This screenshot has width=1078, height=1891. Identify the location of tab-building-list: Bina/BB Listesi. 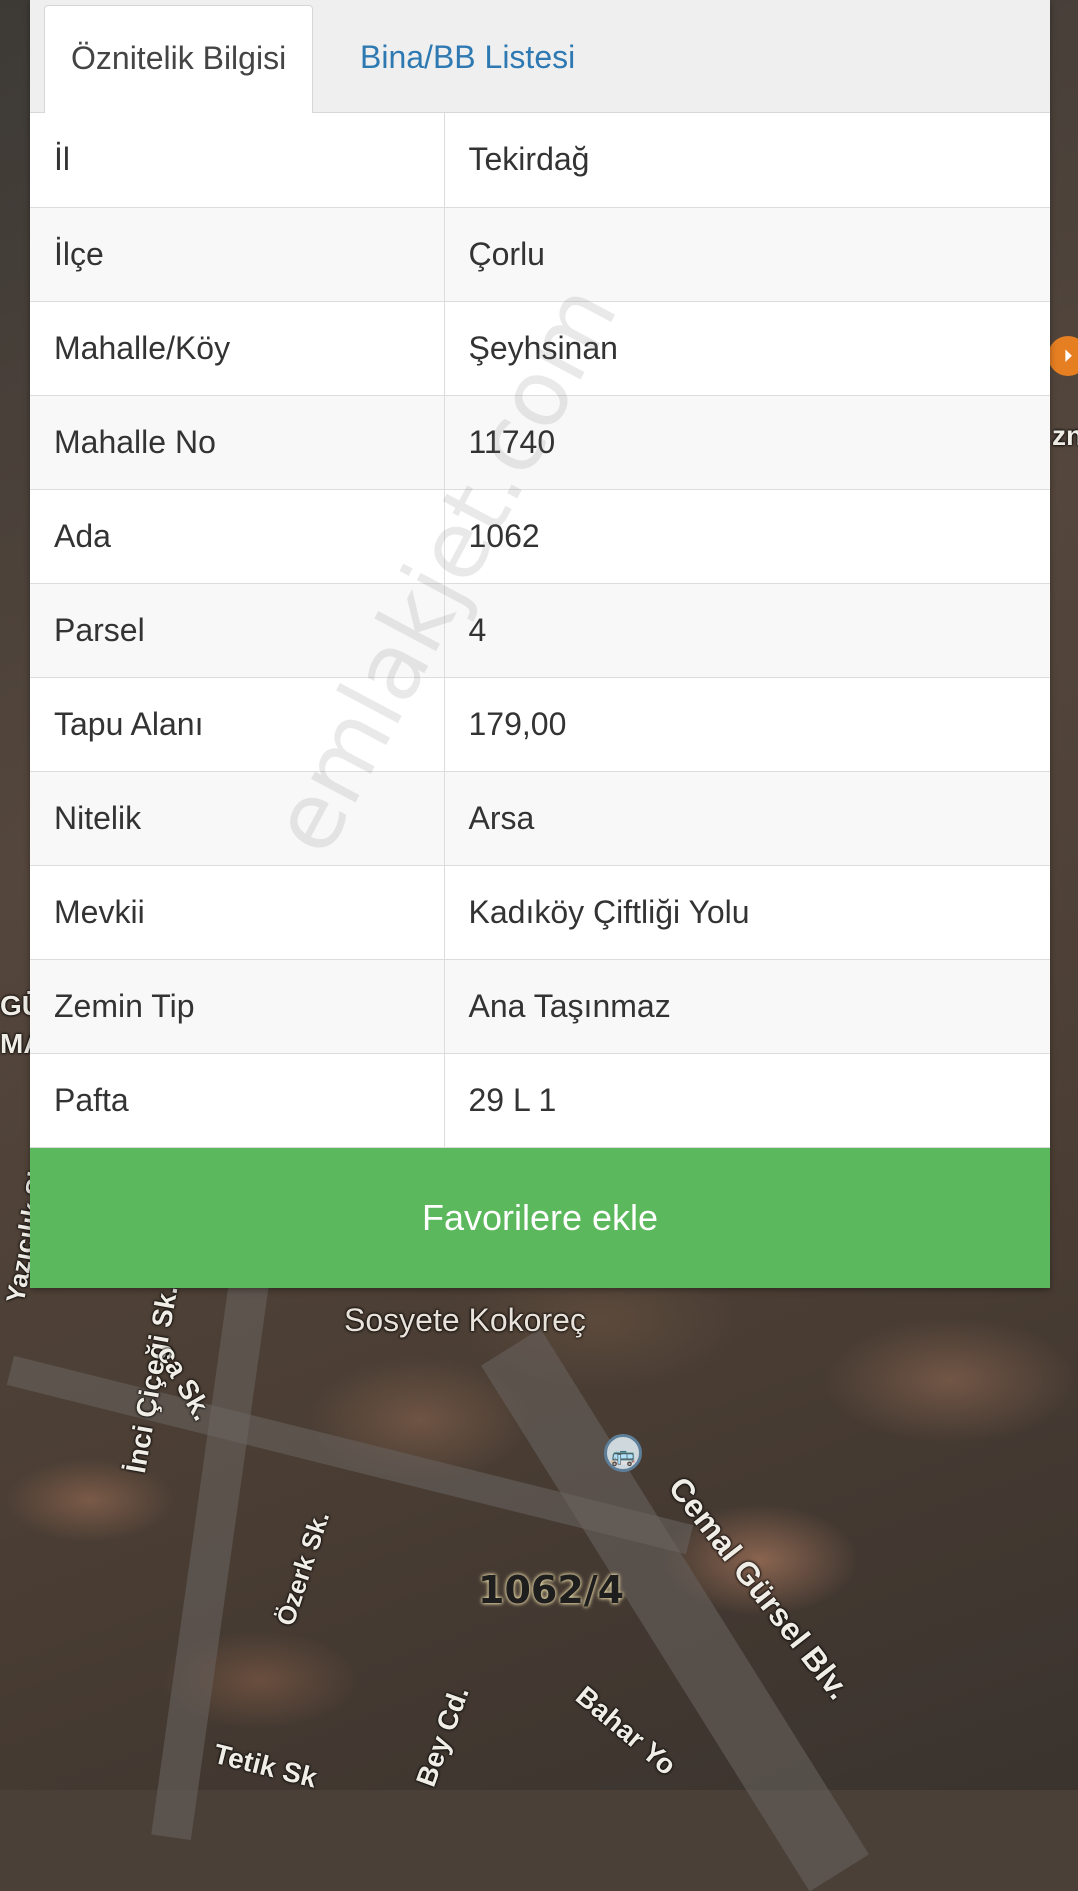
(467, 59).